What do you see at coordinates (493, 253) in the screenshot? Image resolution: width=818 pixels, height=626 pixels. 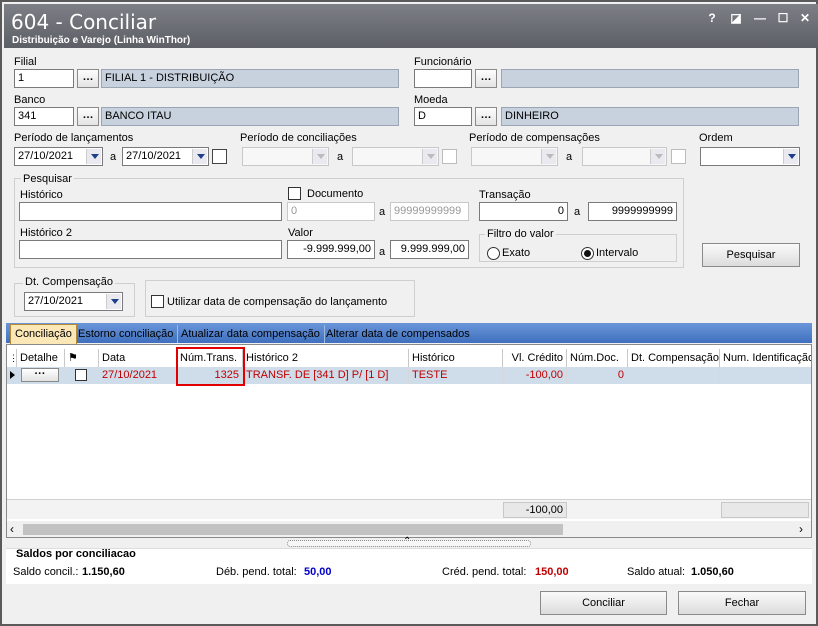 I see `exato-radio` at bounding box center [493, 253].